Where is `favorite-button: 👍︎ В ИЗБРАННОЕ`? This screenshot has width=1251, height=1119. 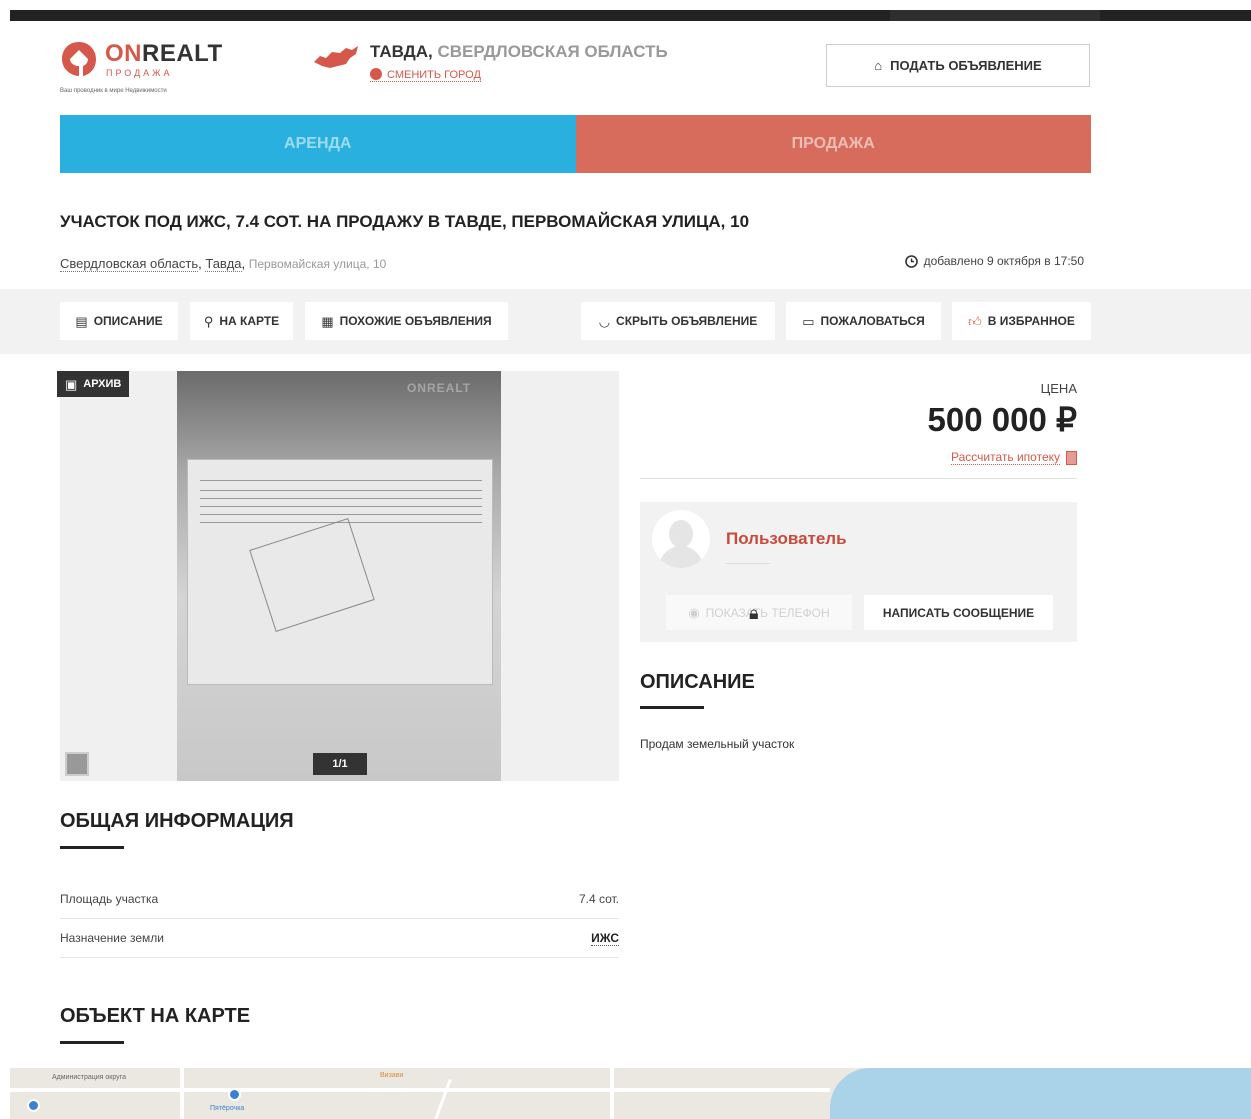 favorite-button: 👍︎ В ИЗБРАННОЕ is located at coordinates (1021, 321).